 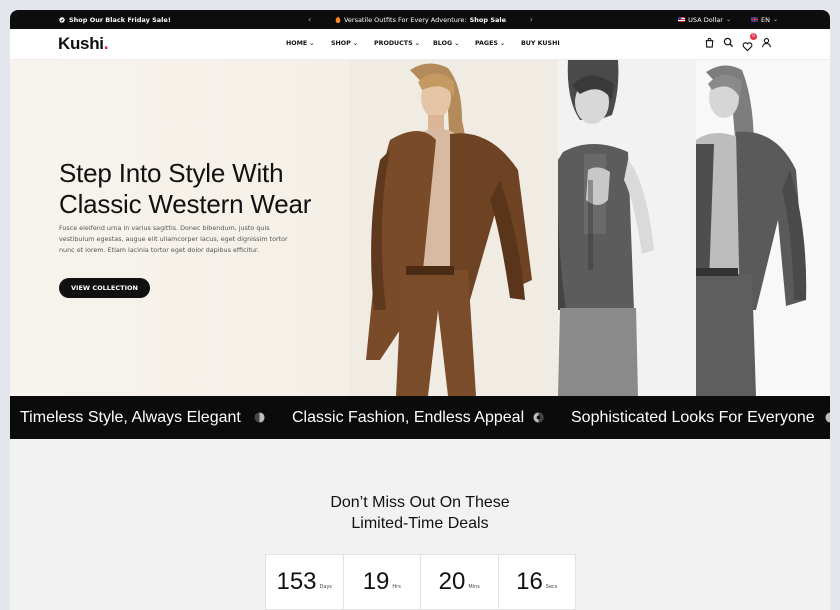 What do you see at coordinates (728, 42) in the screenshot?
I see `search-icon` at bounding box center [728, 42].